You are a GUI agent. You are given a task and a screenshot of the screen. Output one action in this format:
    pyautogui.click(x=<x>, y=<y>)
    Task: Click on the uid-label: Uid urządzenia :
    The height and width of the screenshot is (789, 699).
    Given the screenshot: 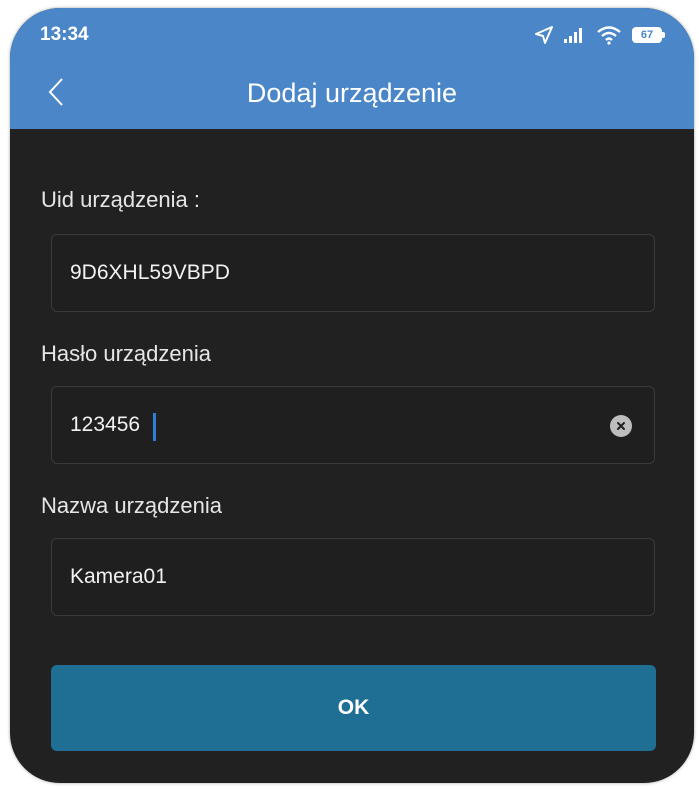 What is the action you would take?
    pyautogui.click(x=120, y=199)
    